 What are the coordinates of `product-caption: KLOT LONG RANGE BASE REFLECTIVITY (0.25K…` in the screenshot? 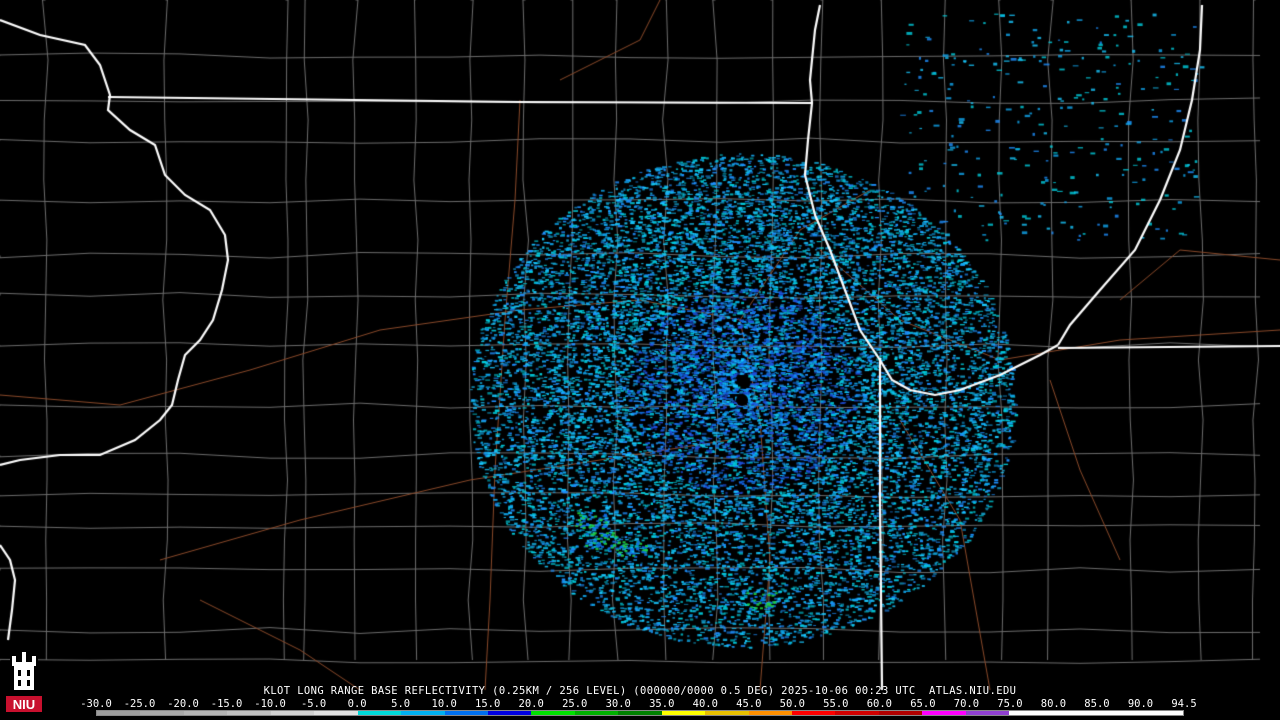 It's located at (640, 691).